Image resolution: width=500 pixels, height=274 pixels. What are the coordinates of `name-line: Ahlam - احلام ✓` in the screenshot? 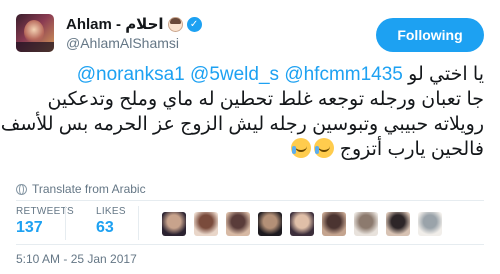 It's located at (134, 24).